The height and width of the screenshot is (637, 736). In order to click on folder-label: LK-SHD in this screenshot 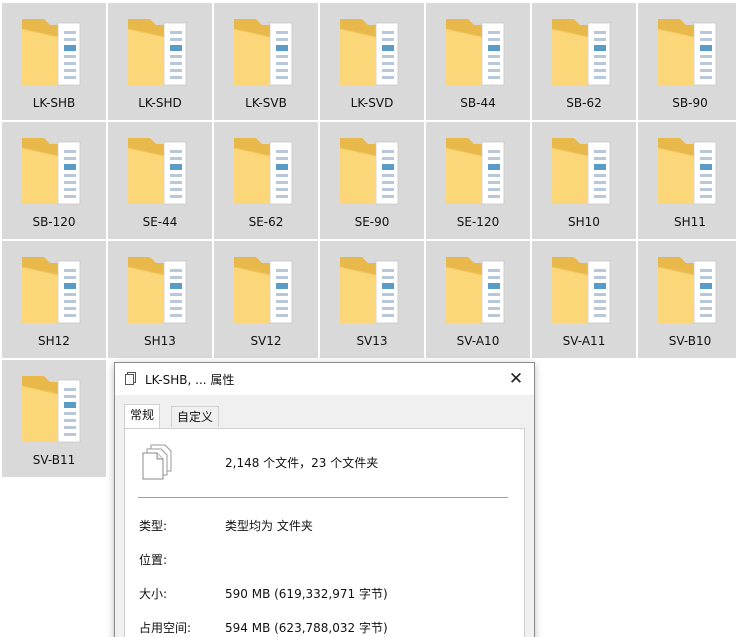, I will do `click(160, 103)`.